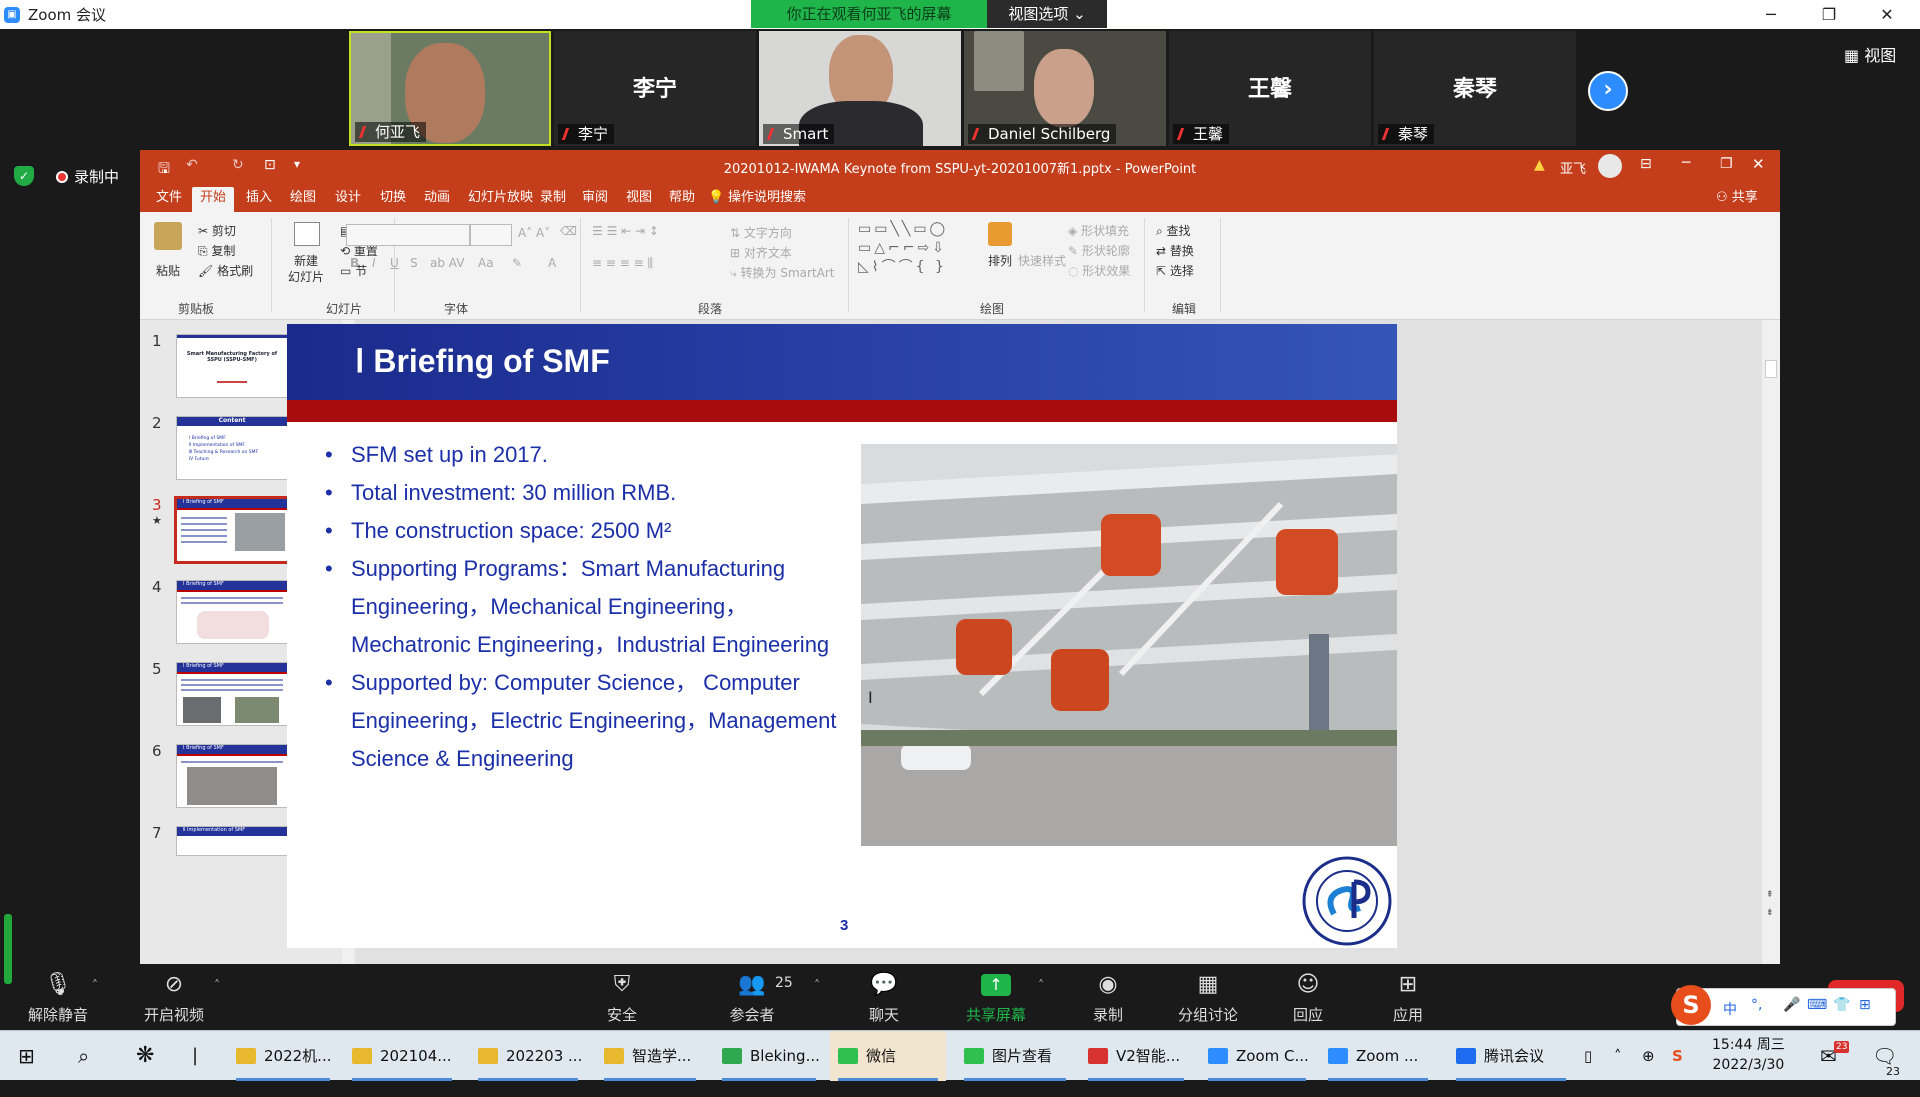 The width and height of the screenshot is (1920, 1097). I want to click on ime-tools-icon: ⊞, so click(1865, 1005).